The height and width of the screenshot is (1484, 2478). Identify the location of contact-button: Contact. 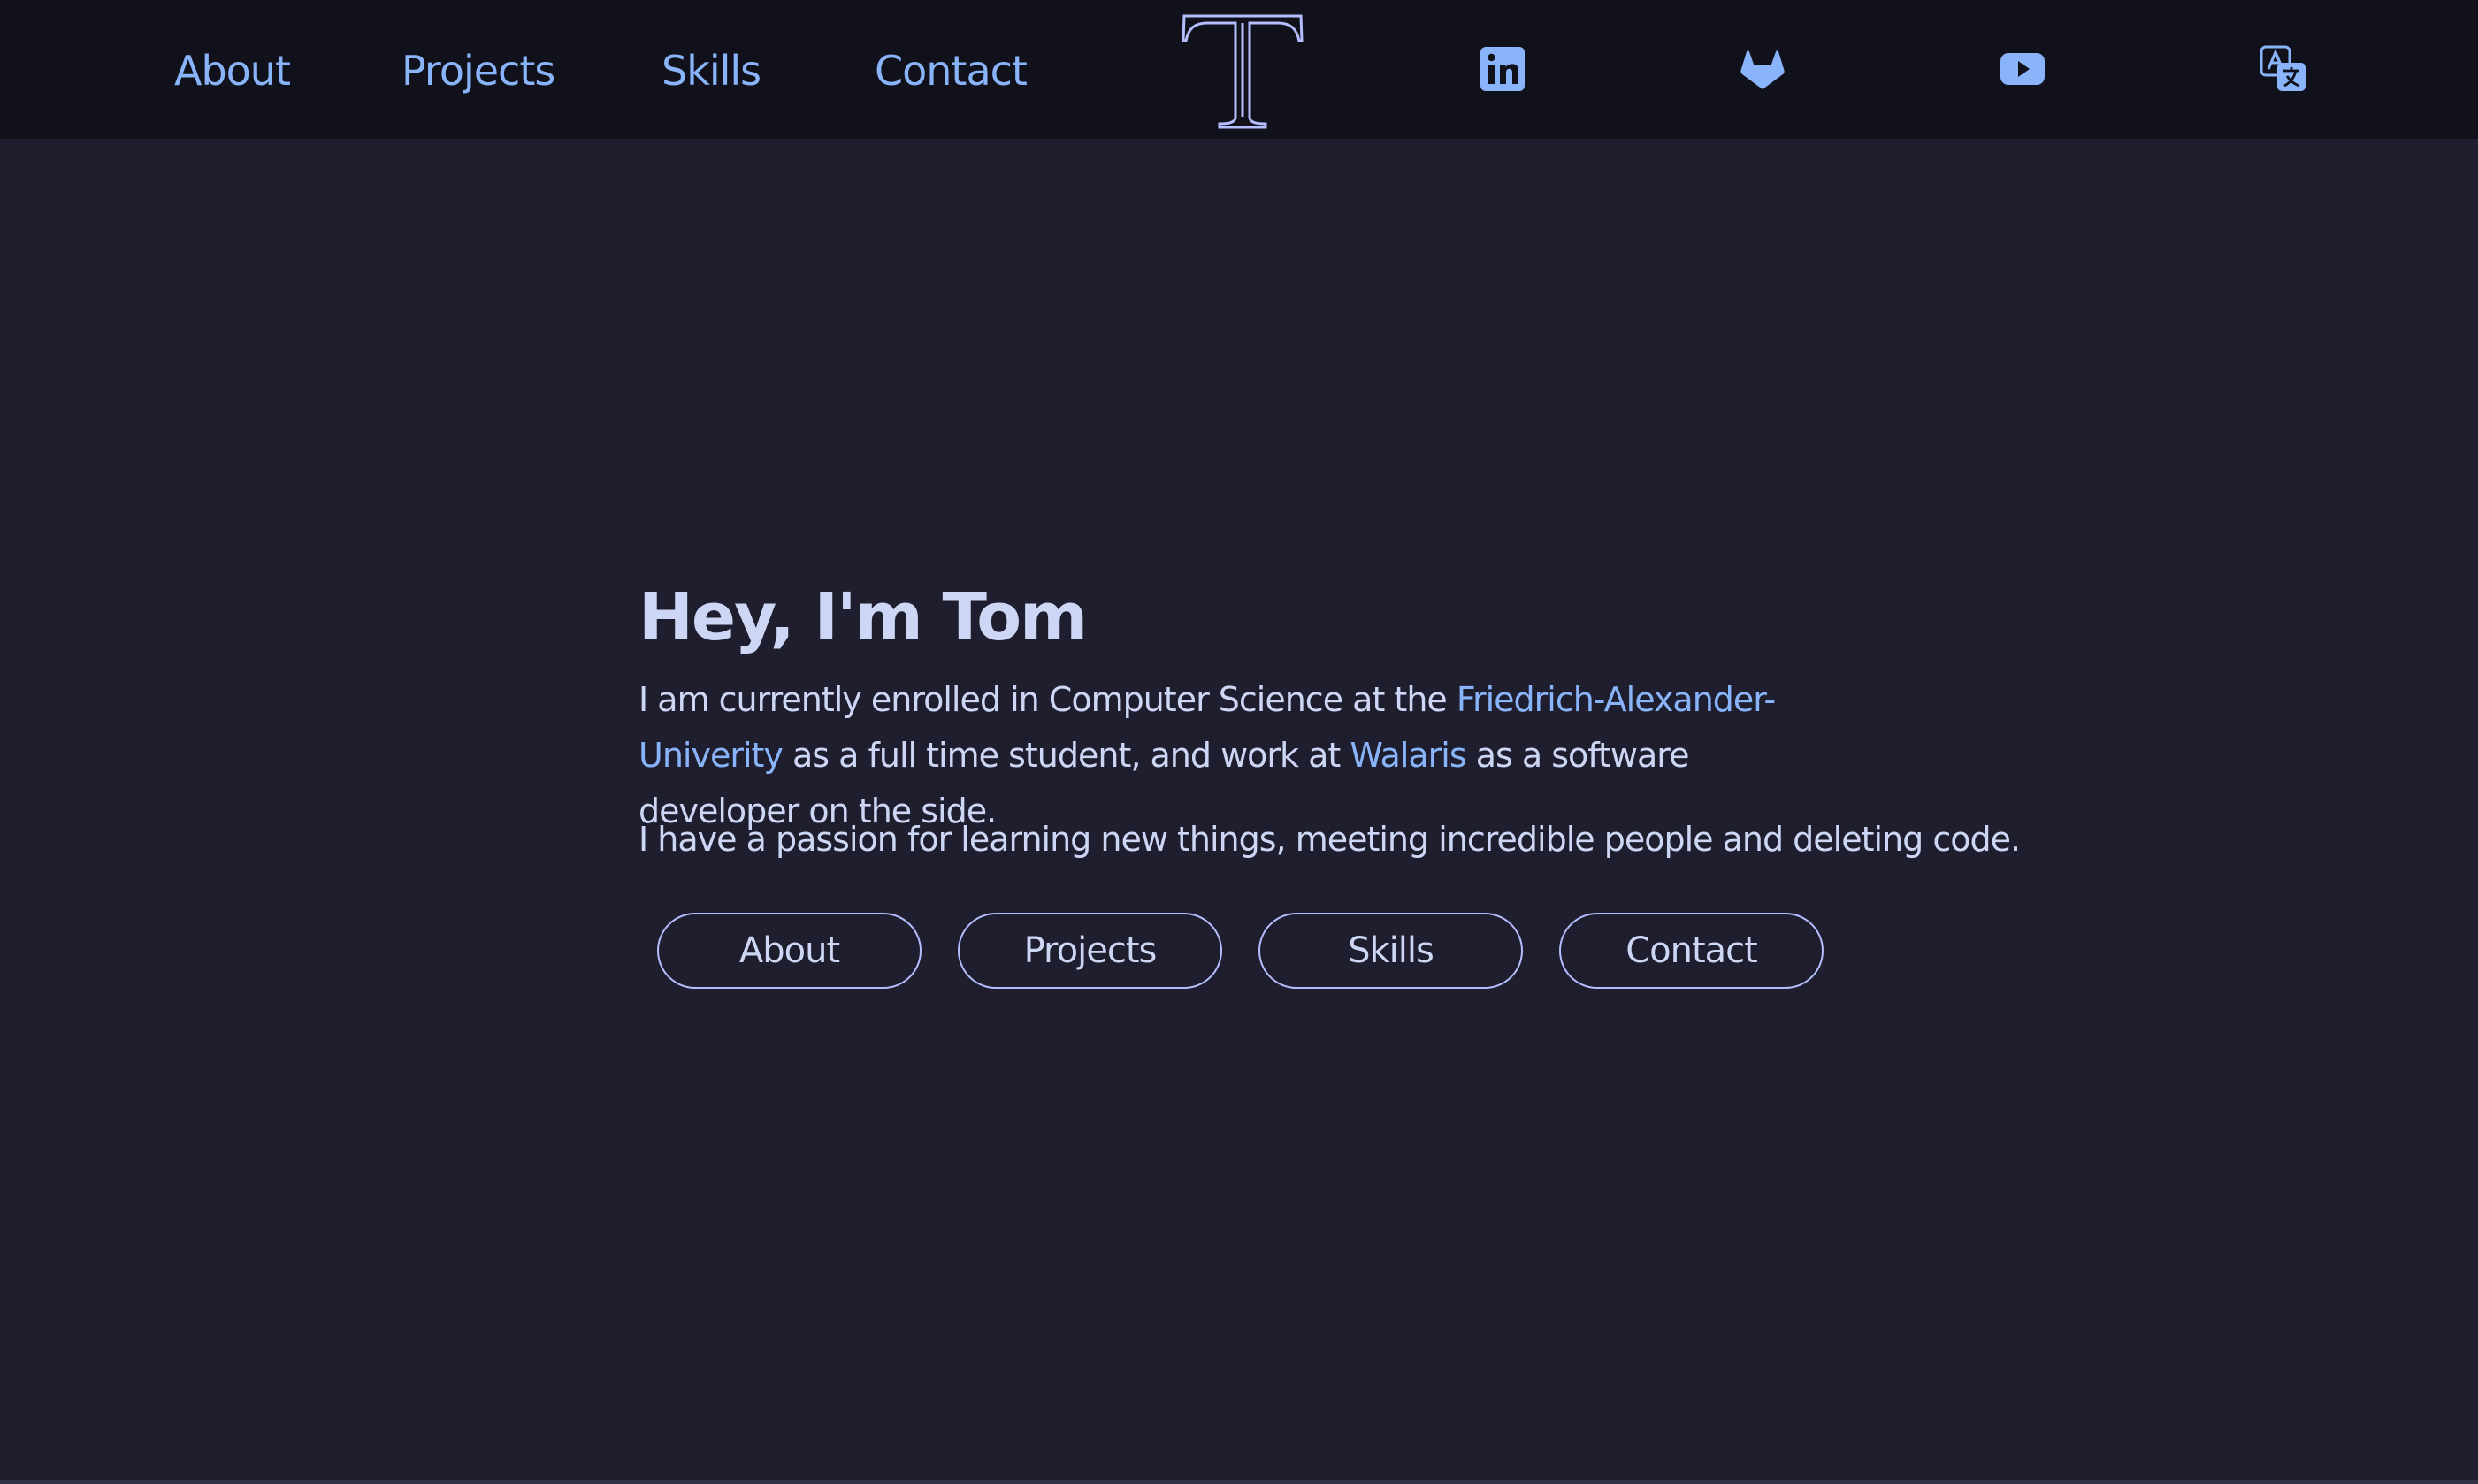
(1691, 951).